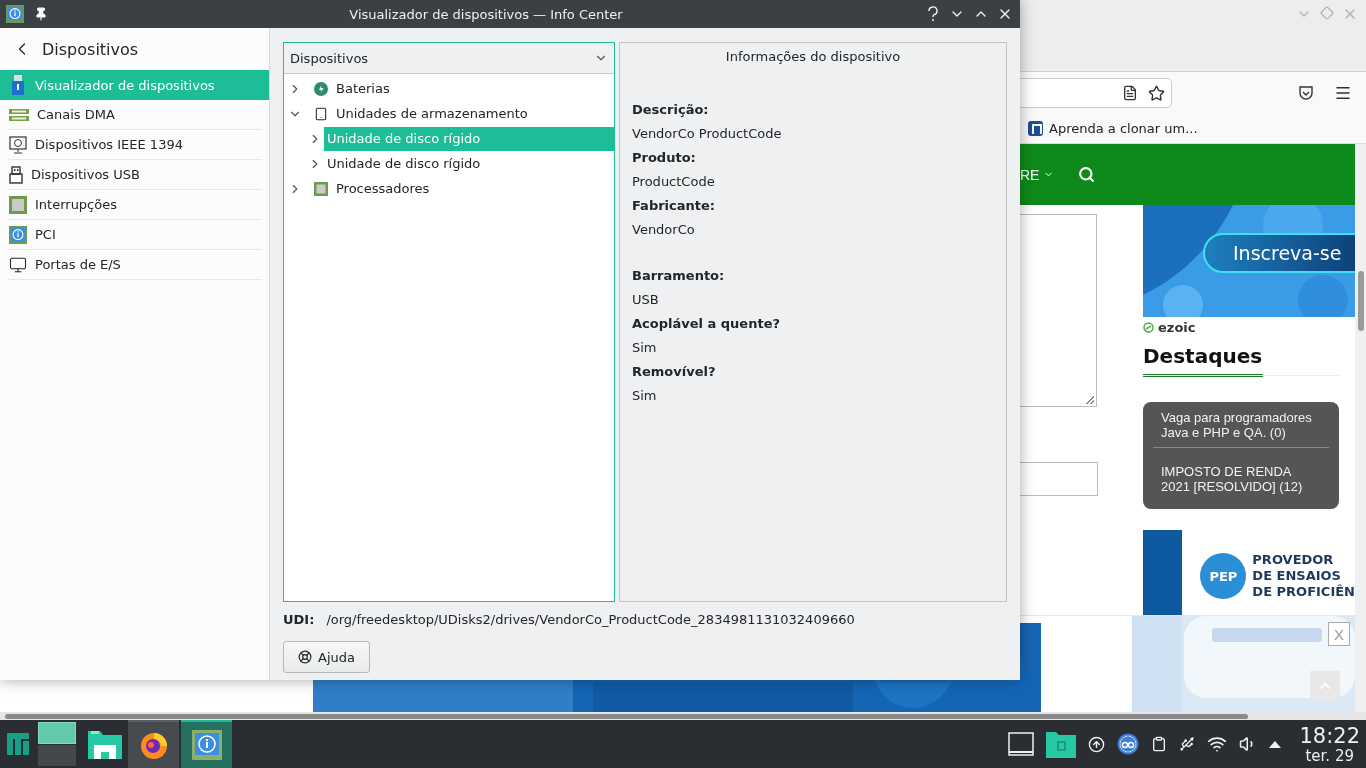  Describe the element at coordinates (707, 134) in the screenshot. I see `field-value: VendorCo ProductCode` at that location.